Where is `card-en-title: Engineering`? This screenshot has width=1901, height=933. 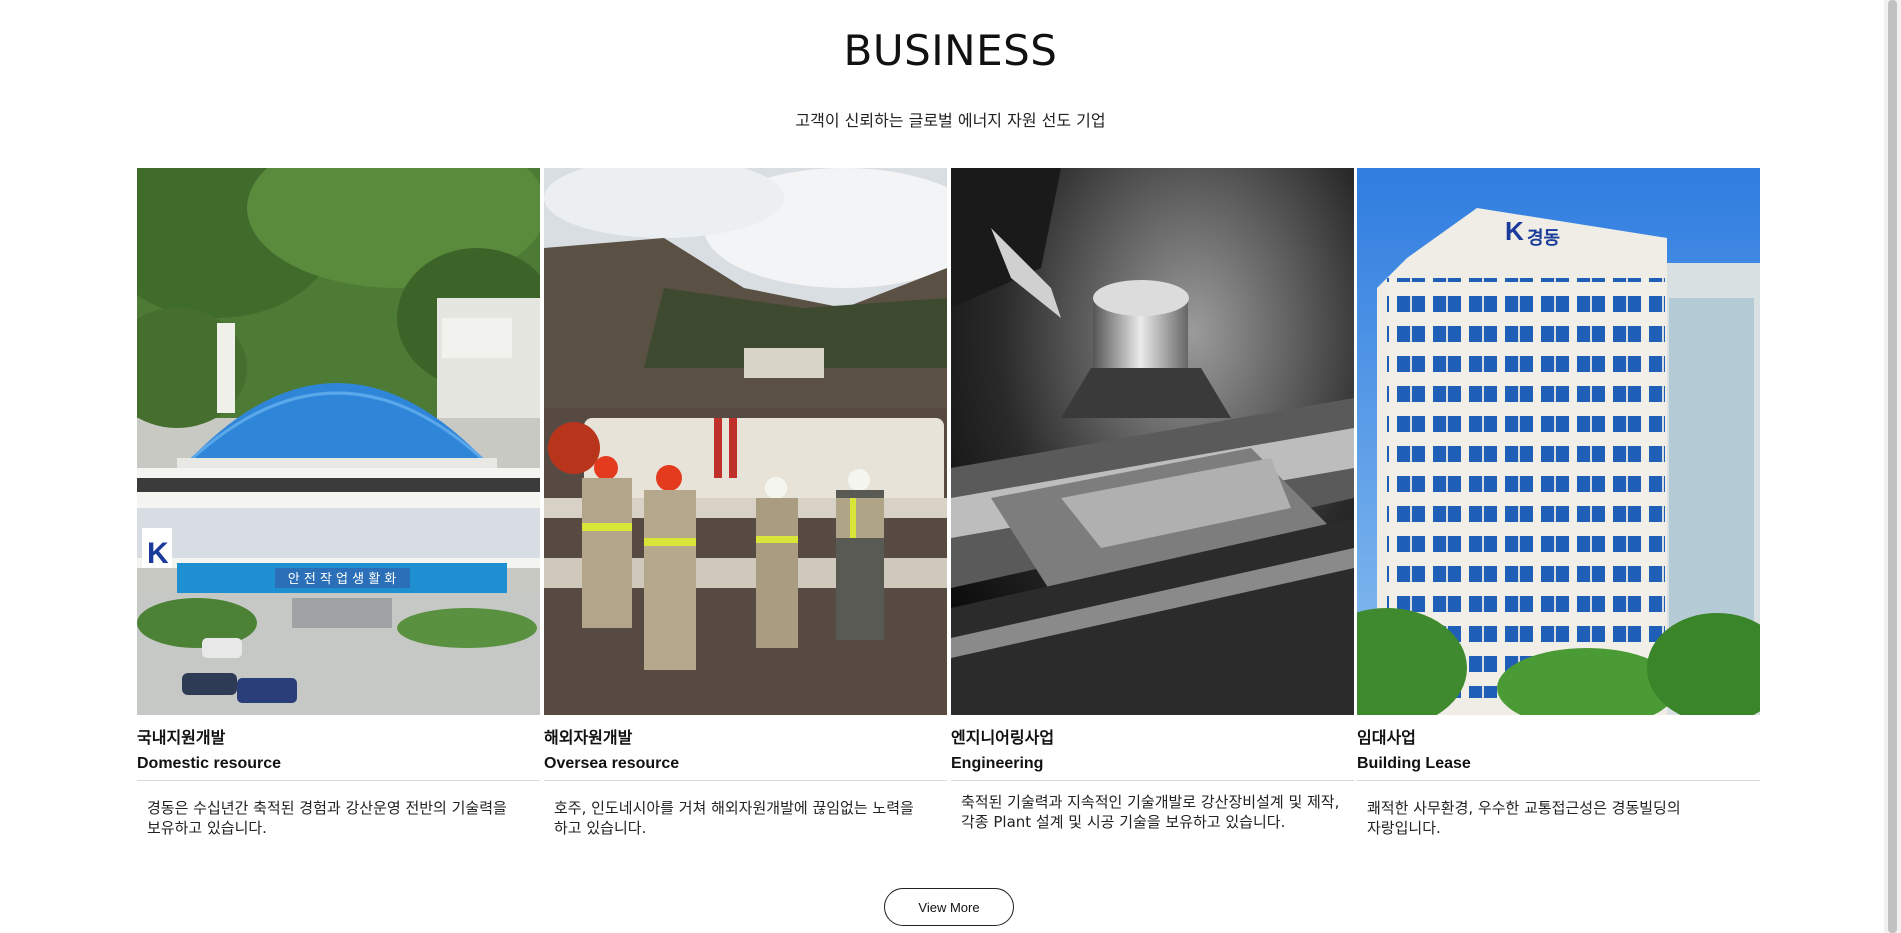 card-en-title: Engineering is located at coordinates (997, 763).